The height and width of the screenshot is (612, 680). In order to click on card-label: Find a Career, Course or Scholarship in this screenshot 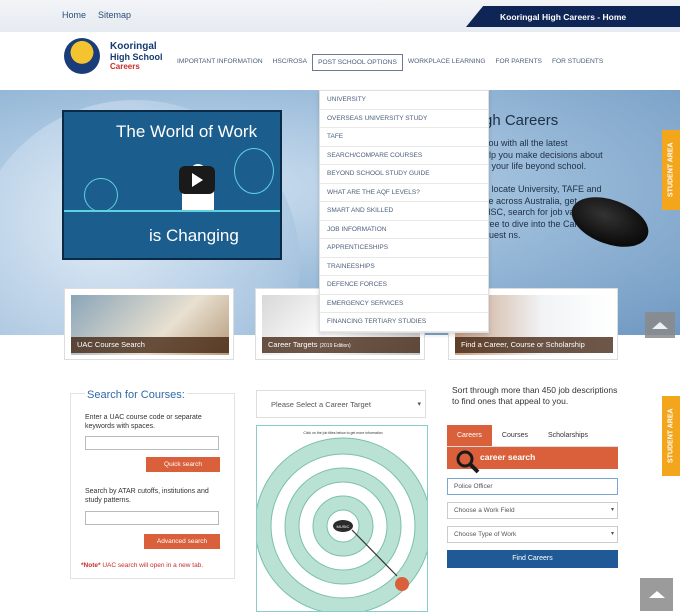, I will do `click(534, 345)`.